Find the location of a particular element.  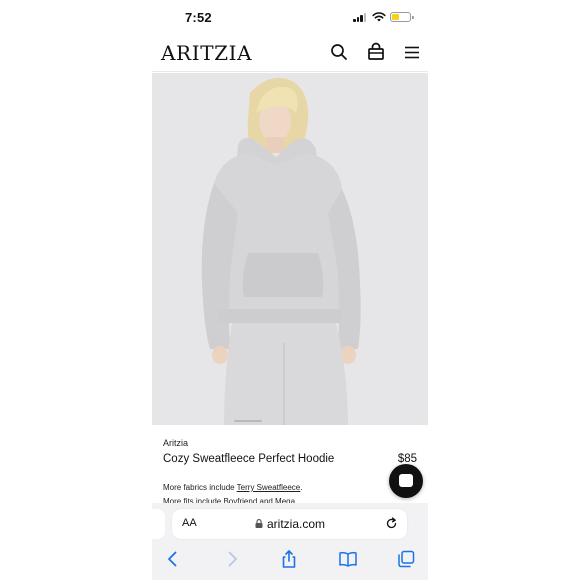

chat-bubble-icon is located at coordinates (406, 480).